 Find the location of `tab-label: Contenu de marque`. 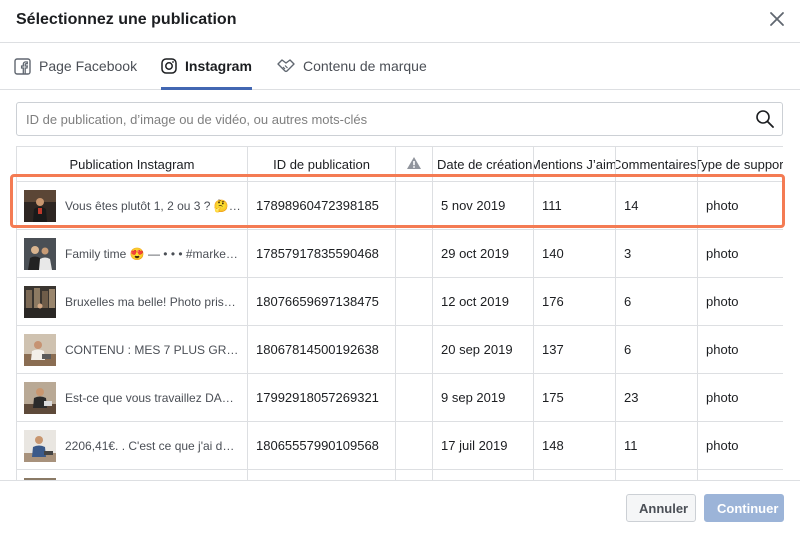

tab-label: Contenu de marque is located at coordinates (365, 66).